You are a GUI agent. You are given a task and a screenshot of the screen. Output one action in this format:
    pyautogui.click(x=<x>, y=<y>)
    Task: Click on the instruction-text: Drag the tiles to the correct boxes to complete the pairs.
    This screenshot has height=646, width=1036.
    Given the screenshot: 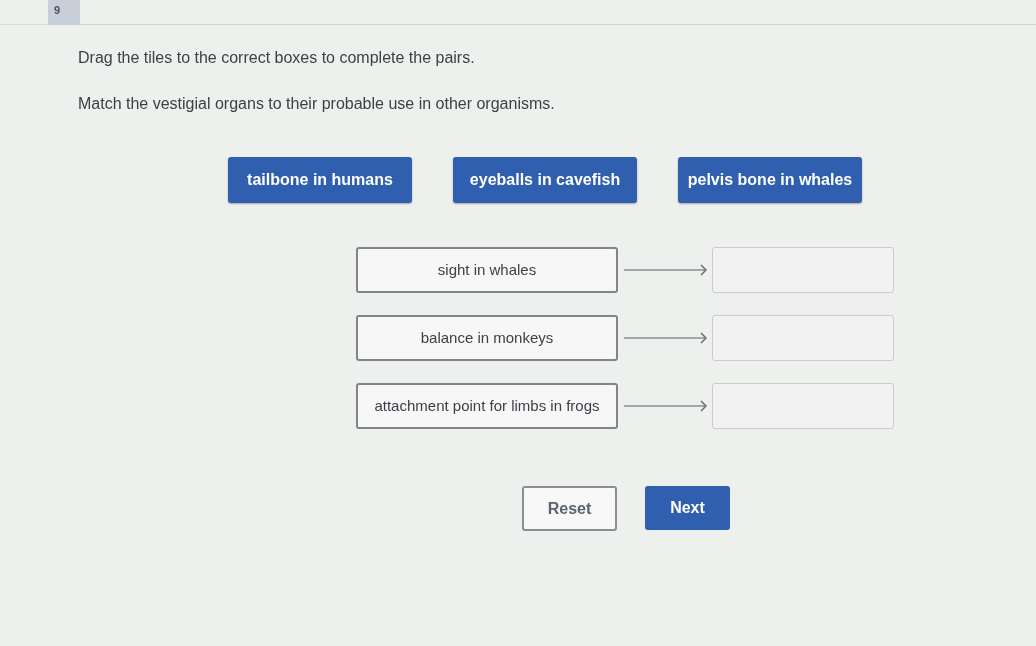 What is the action you would take?
    pyautogui.click(x=276, y=58)
    